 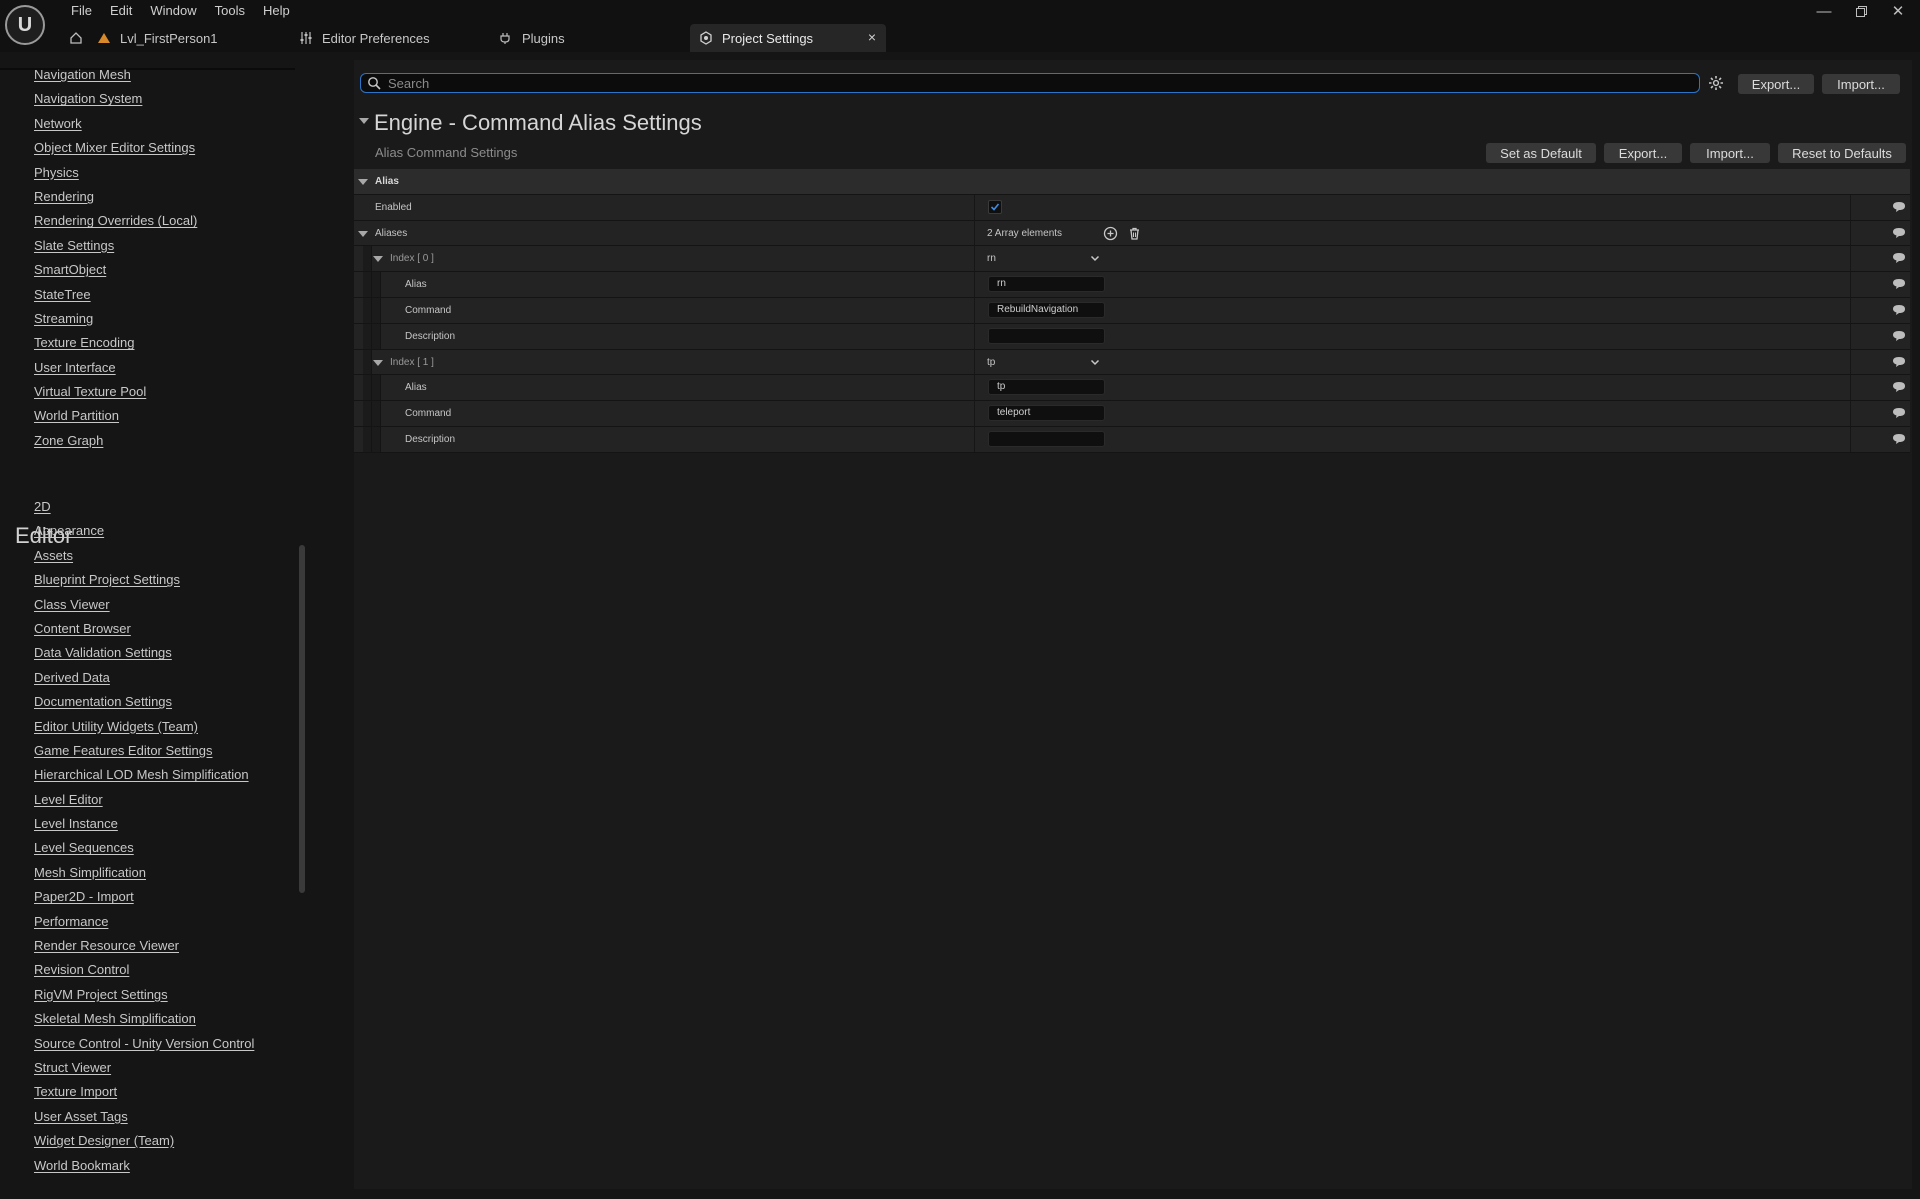 I want to click on sidebar-item-texture-encoding: Texture Encoding, so click(x=115, y=343).